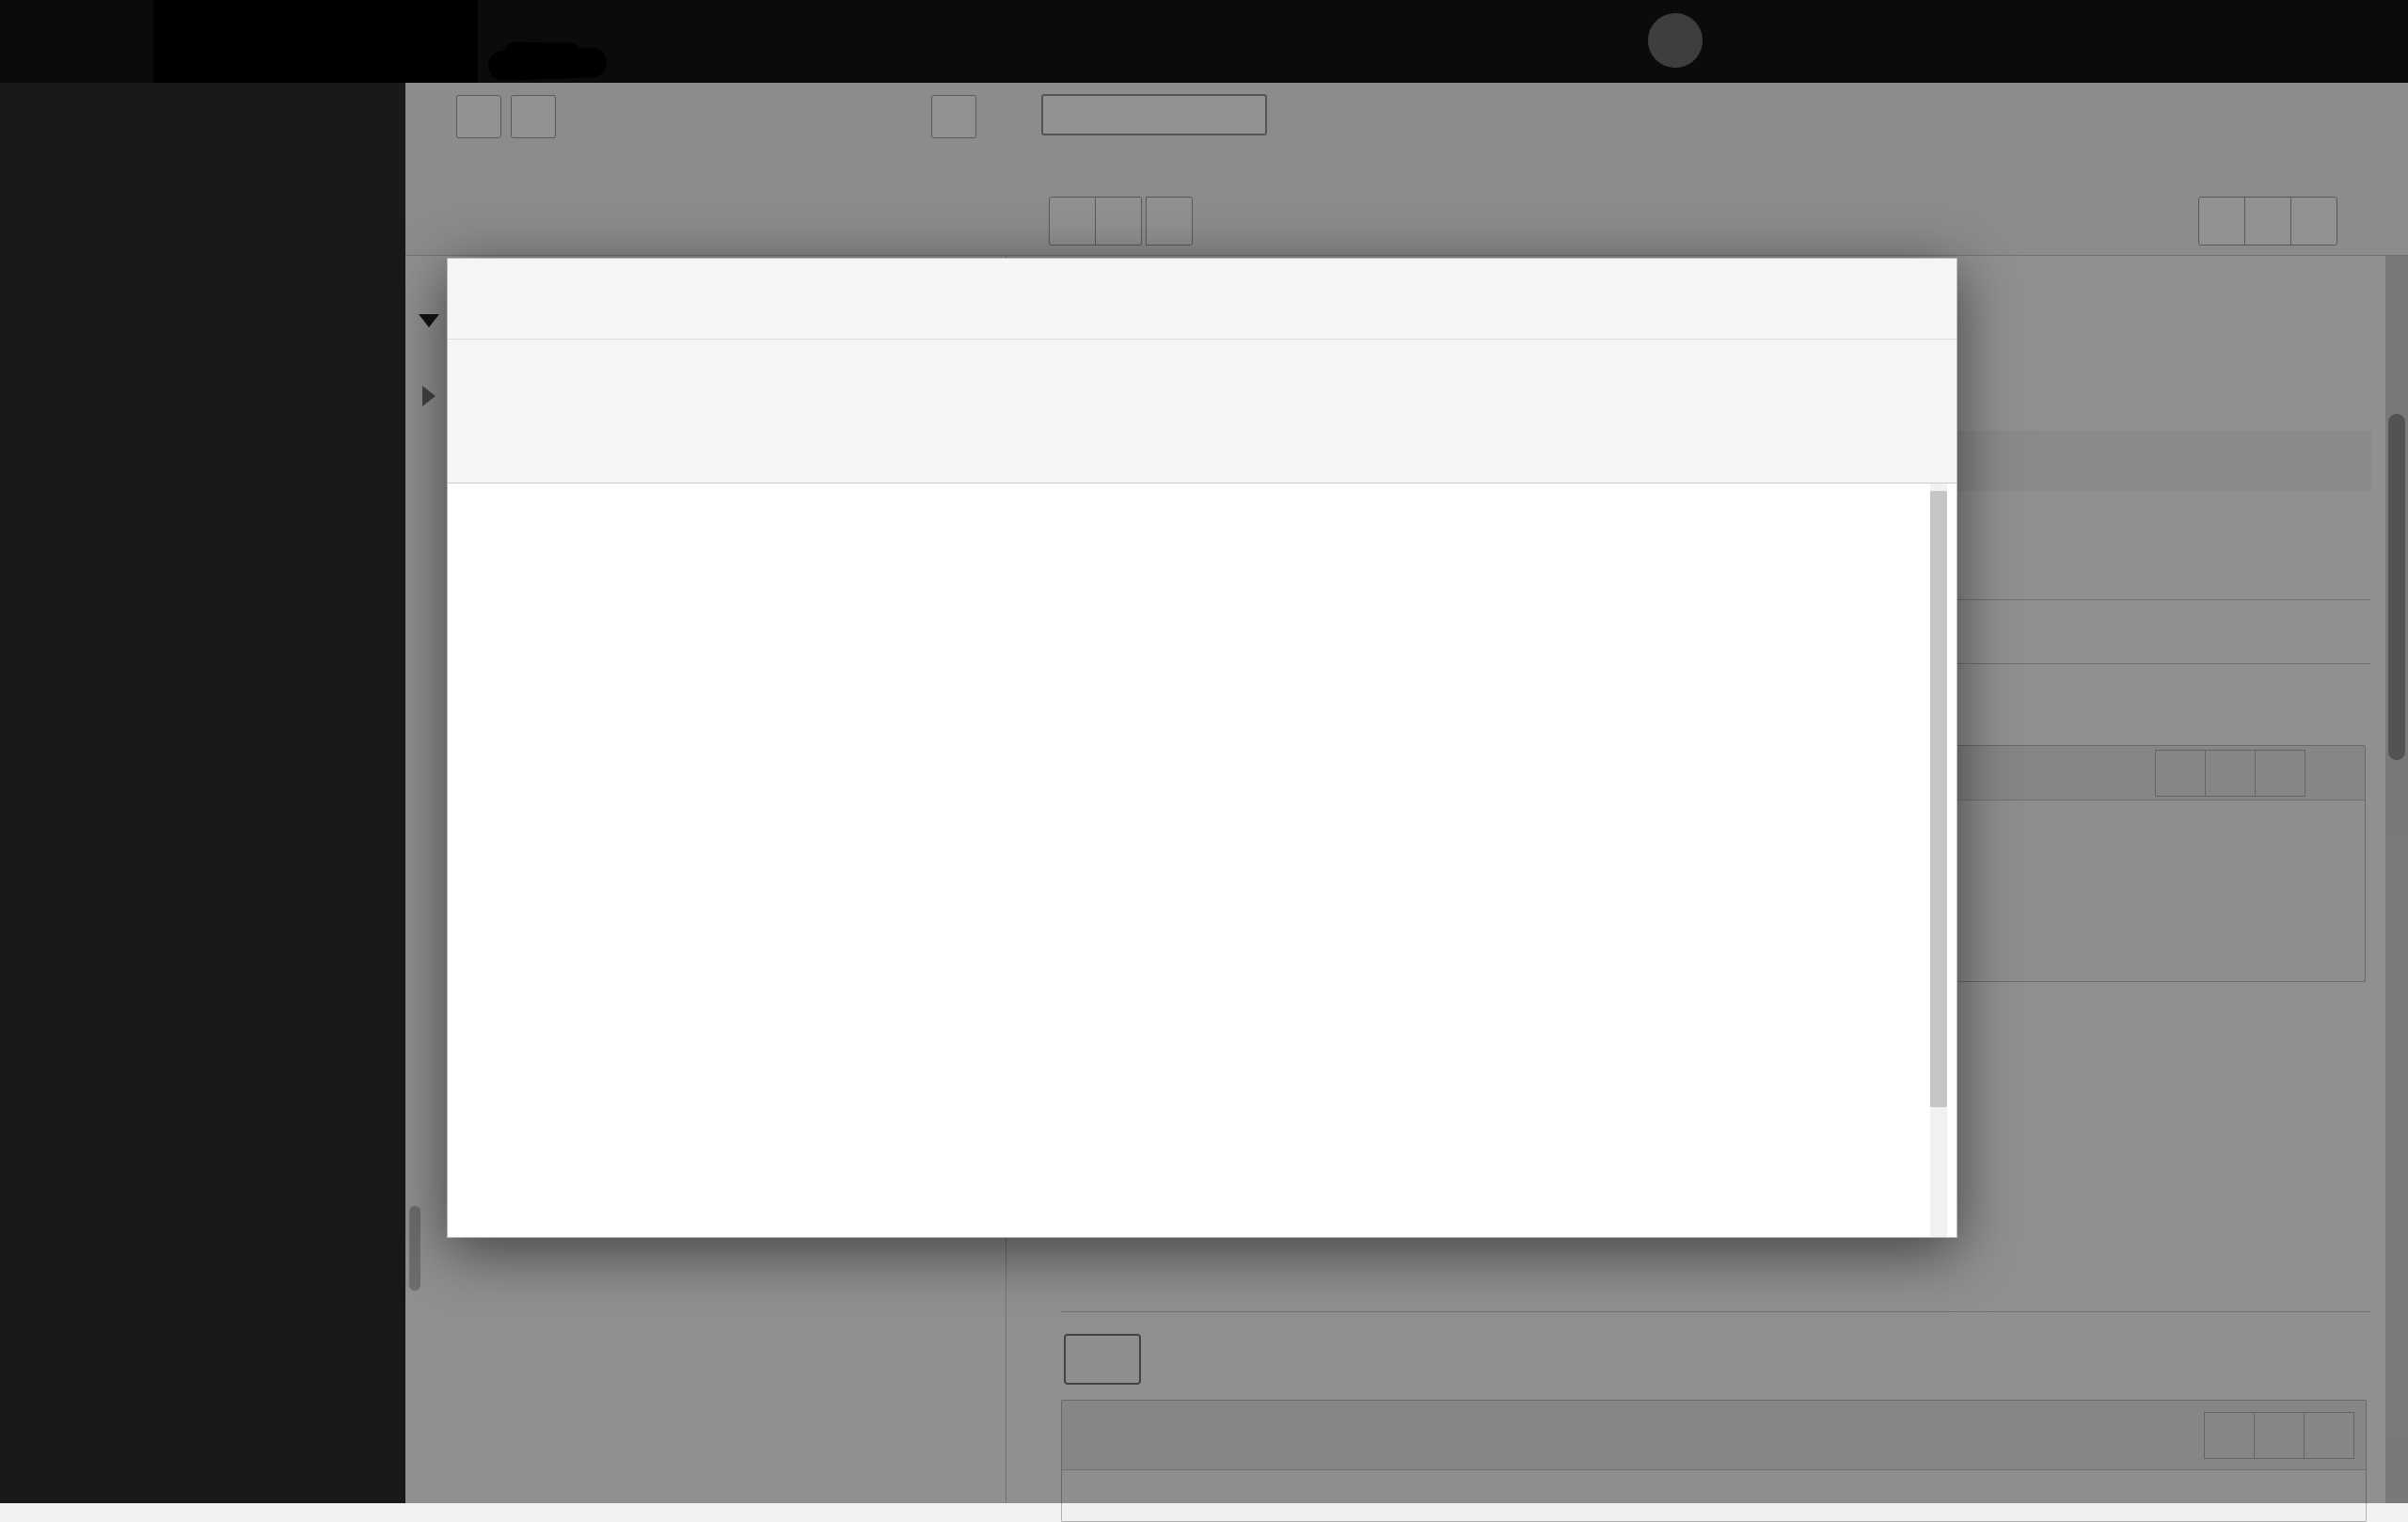 The image size is (2408, 1522). I want to click on pagetree-toggle-button, so click(113, 42).